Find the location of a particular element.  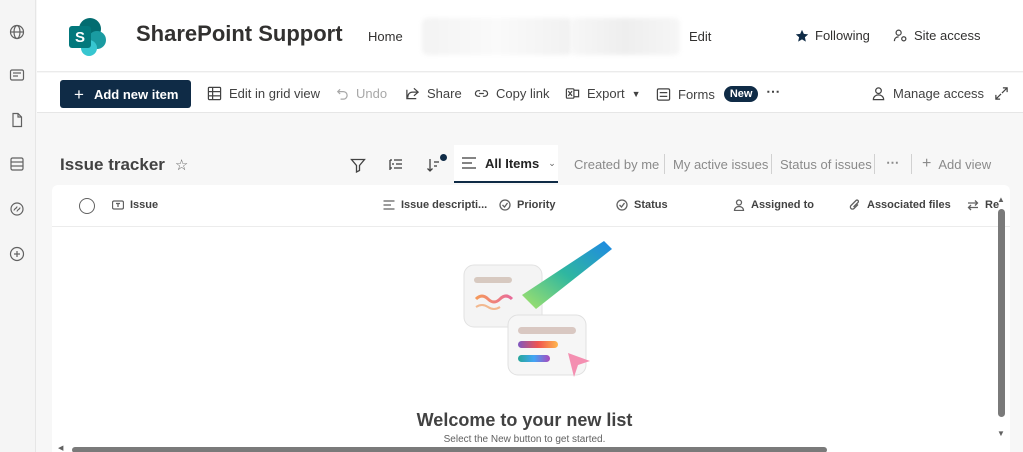

export-button: Export ▼ is located at coordinates (603, 93).